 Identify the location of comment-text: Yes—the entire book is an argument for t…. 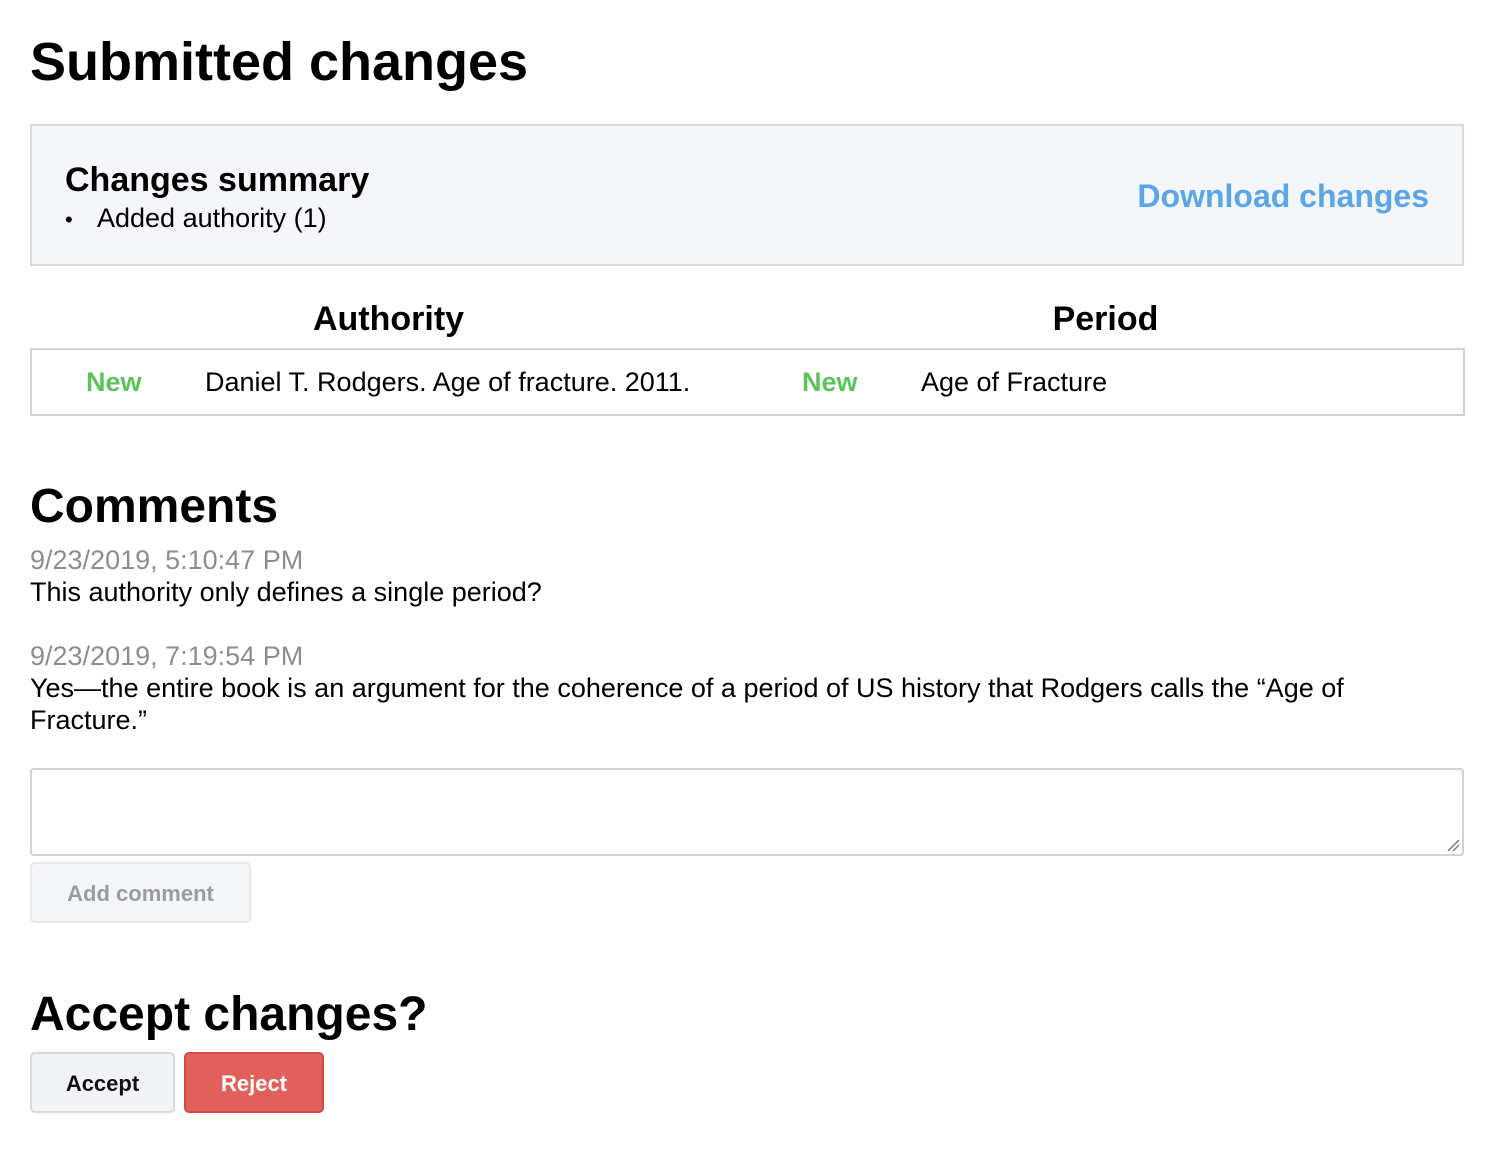
(687, 704).